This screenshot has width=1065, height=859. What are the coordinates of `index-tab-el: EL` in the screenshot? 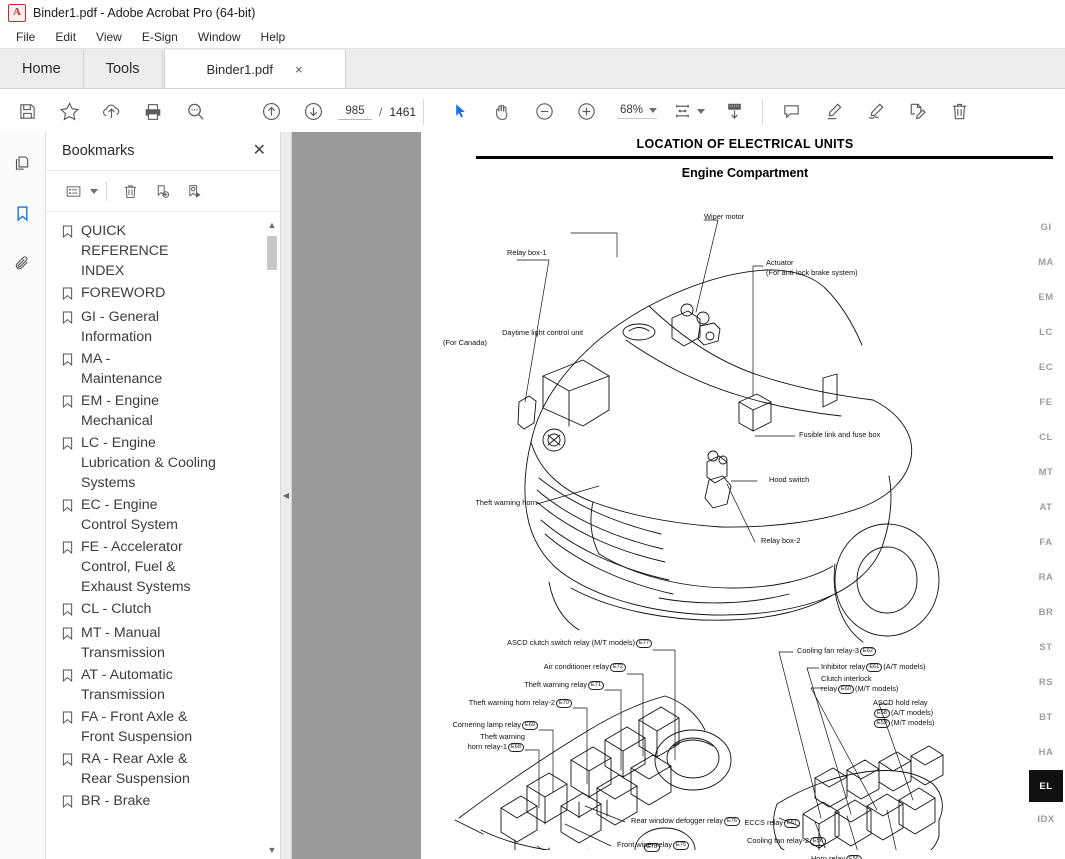 It's located at (1046, 786).